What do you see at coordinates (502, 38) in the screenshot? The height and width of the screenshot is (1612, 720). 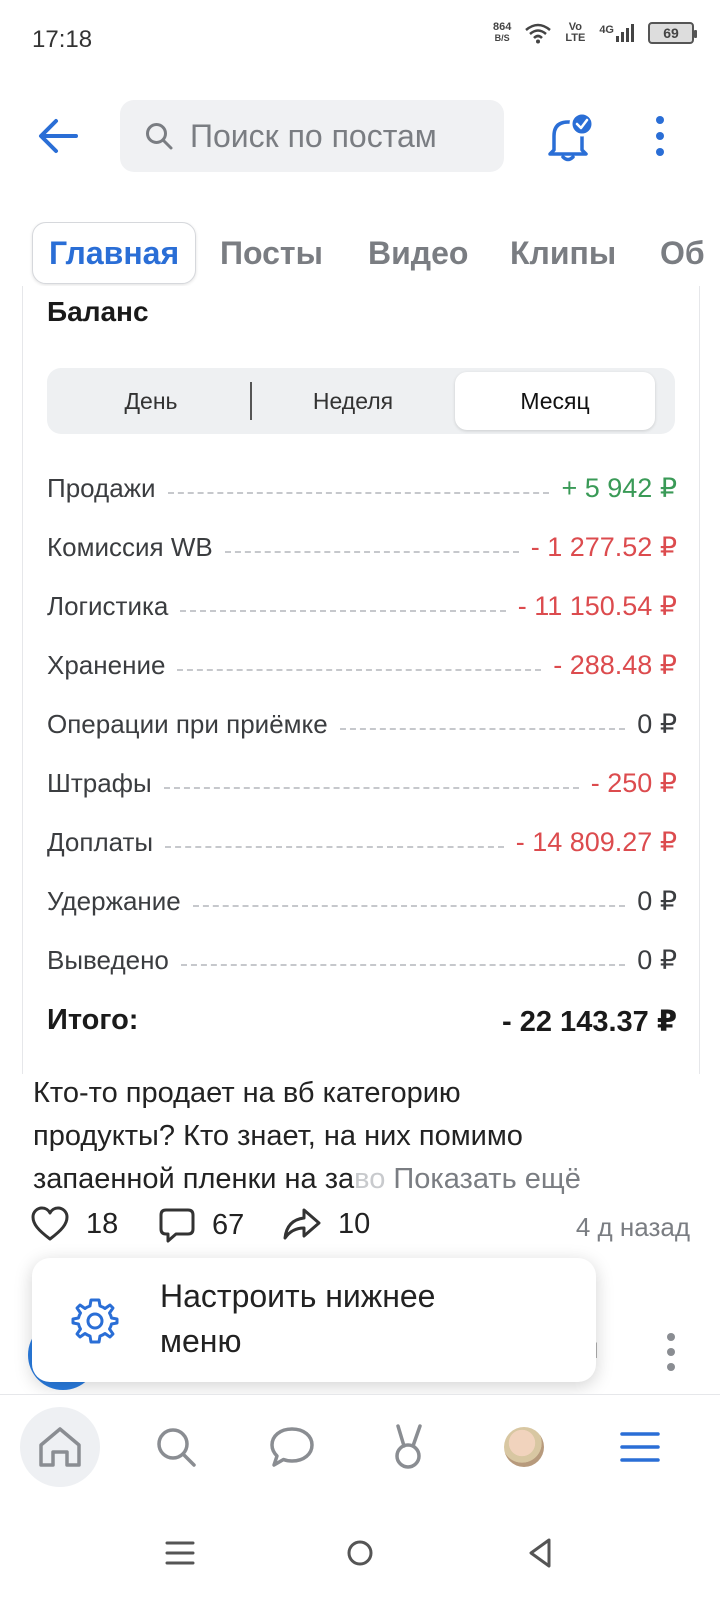 I see `network-speed-unit: B/S` at bounding box center [502, 38].